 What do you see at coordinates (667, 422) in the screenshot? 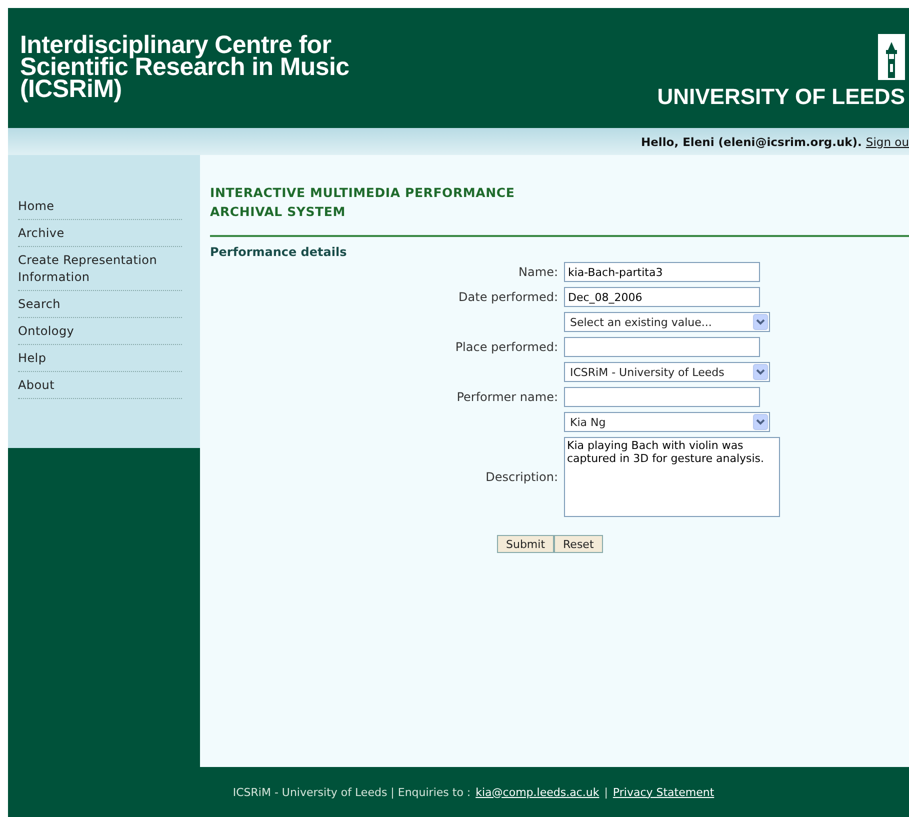
I see `dropdown: Kia Ng` at bounding box center [667, 422].